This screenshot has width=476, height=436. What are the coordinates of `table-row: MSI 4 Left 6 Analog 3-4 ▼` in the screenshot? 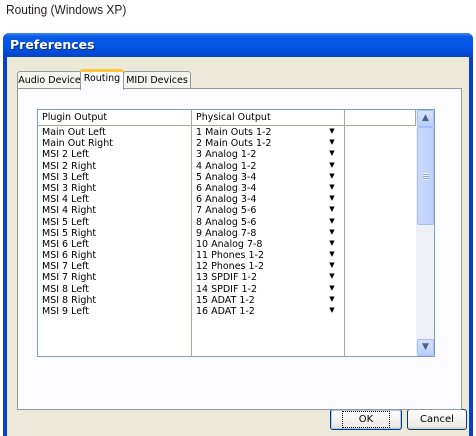 It's located at (227, 199).